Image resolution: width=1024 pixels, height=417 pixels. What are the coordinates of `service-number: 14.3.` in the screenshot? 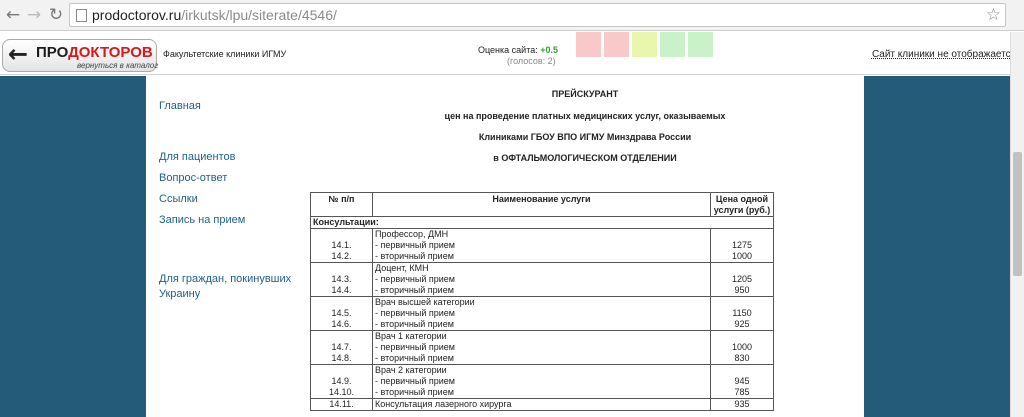 It's located at (341, 279).